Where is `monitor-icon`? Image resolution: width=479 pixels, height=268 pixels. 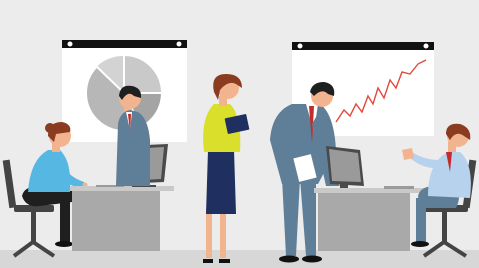 monitor-icon is located at coordinates (345, 167).